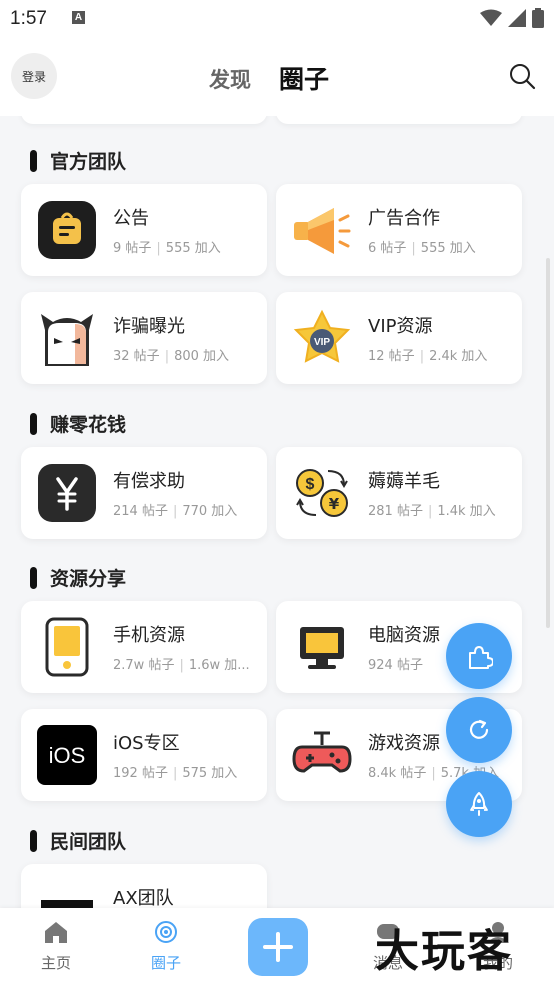 The image size is (554, 985). What do you see at coordinates (136, 356) in the screenshot?
I see `post-count: 32 帖子` at bounding box center [136, 356].